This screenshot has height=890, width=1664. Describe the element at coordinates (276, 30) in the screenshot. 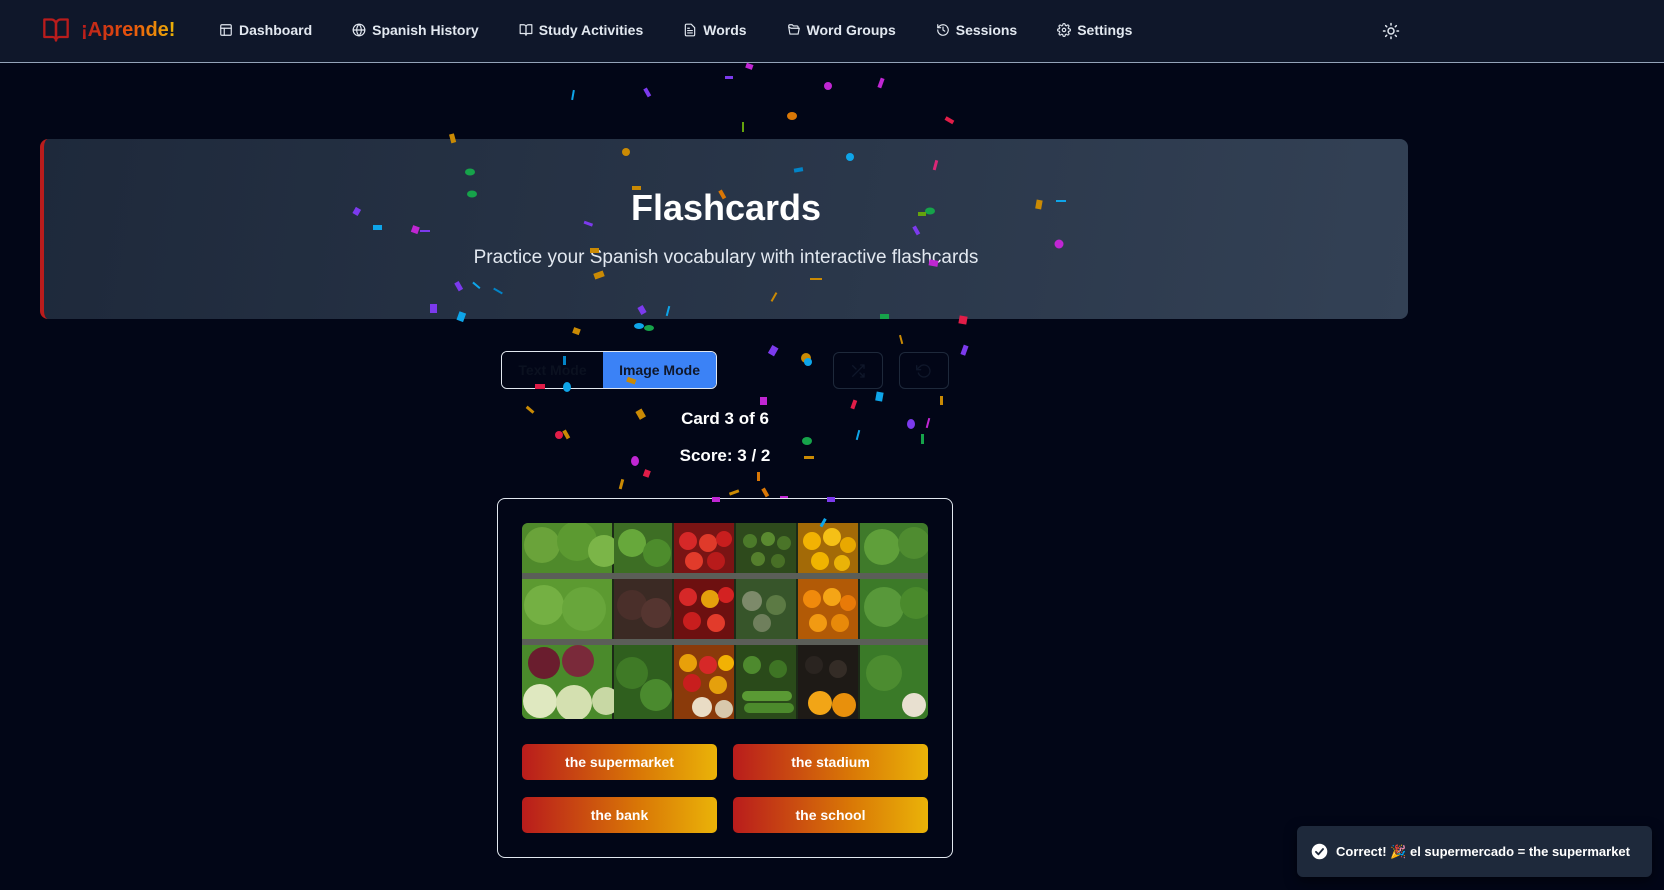

I see `nav-item-label: Dashboard` at that location.